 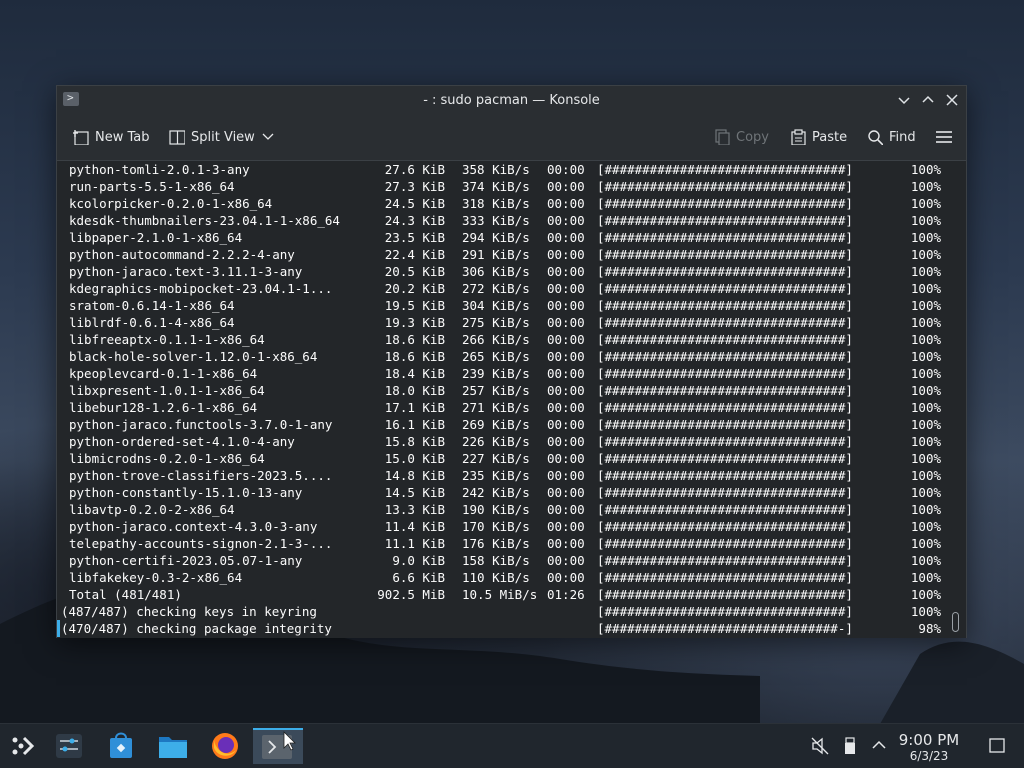 What do you see at coordinates (904, 100) in the screenshot?
I see `minimize-button` at bounding box center [904, 100].